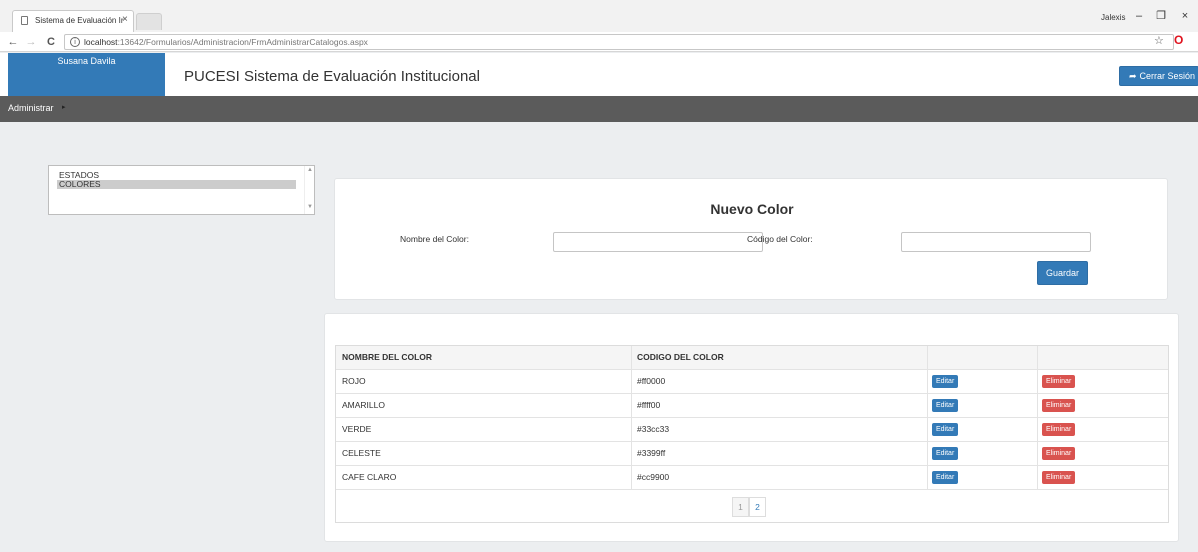 The image size is (1198, 552). Describe the element at coordinates (651, 381) in the screenshot. I see `color-code-cell: #ff0000` at that location.